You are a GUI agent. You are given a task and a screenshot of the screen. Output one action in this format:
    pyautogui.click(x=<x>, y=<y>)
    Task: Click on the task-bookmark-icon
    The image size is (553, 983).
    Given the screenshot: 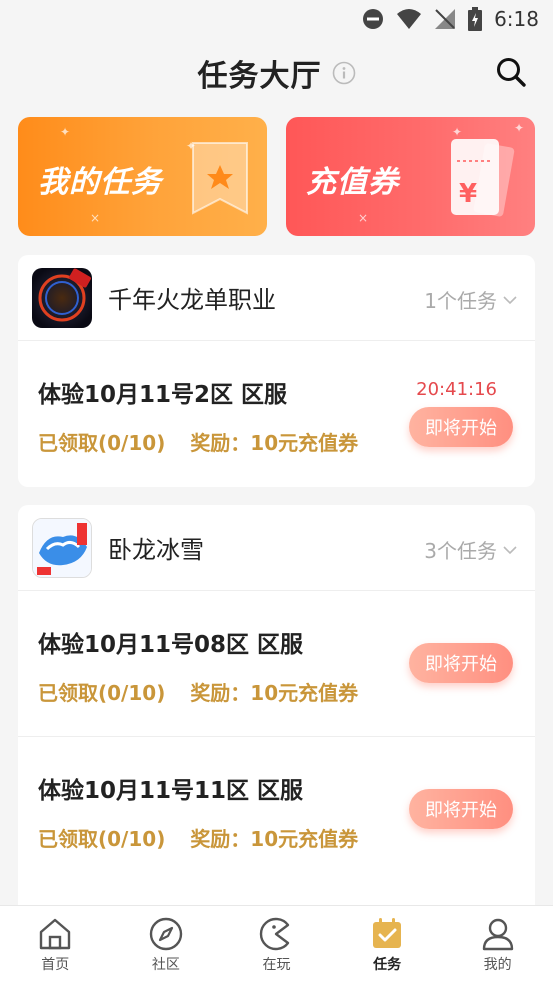 What is the action you would take?
    pyautogui.click(x=220, y=180)
    